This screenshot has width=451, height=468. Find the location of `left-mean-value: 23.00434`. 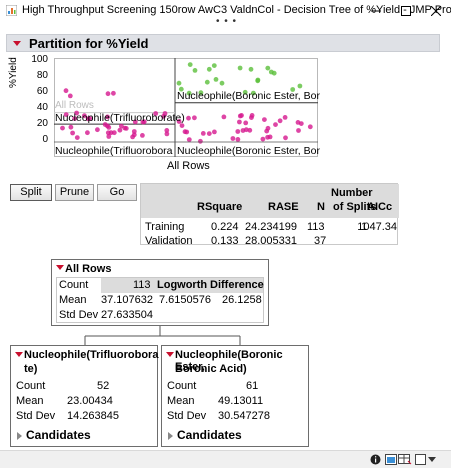

left-mean-value: 23.00434 is located at coordinates (90, 401).